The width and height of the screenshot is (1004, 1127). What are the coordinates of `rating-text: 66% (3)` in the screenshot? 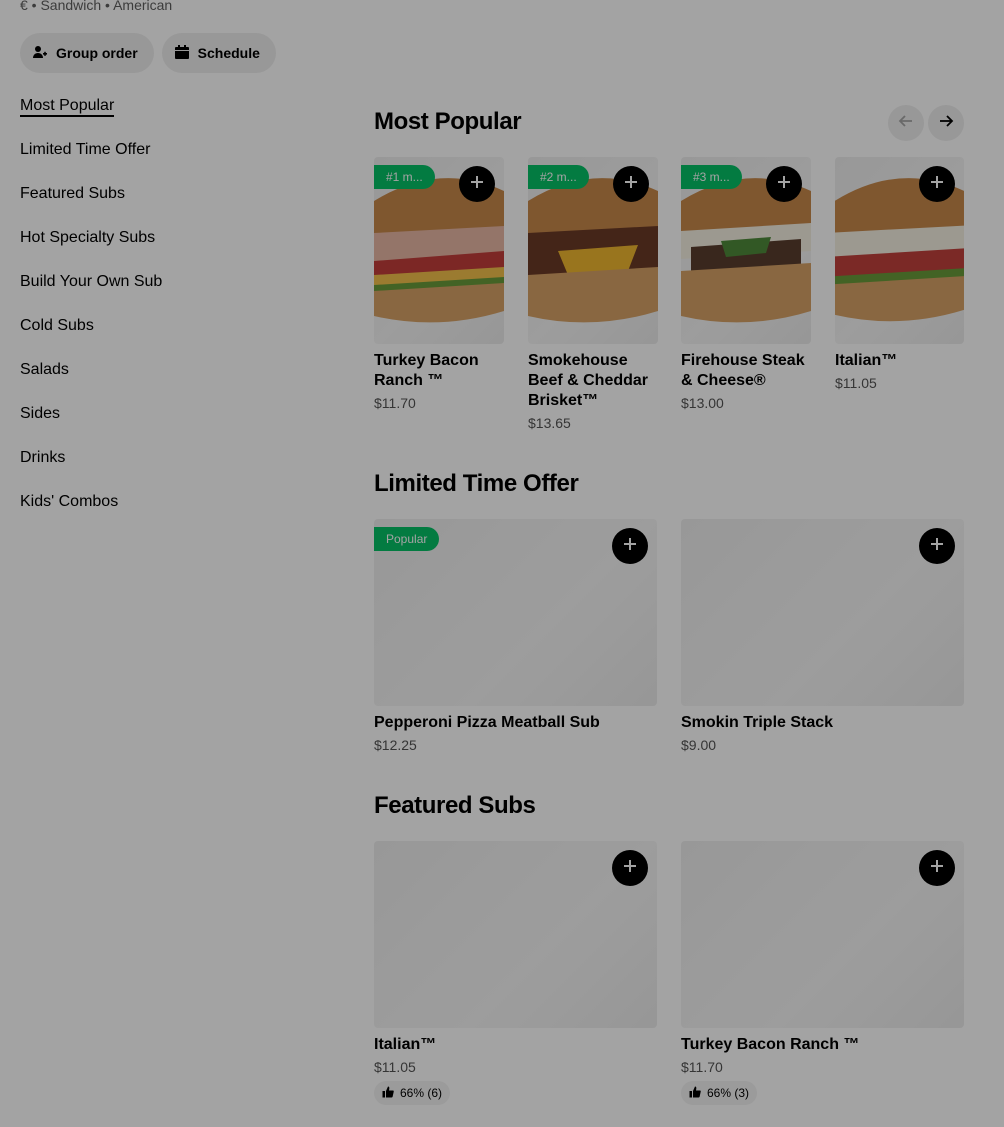 It's located at (728, 1093).